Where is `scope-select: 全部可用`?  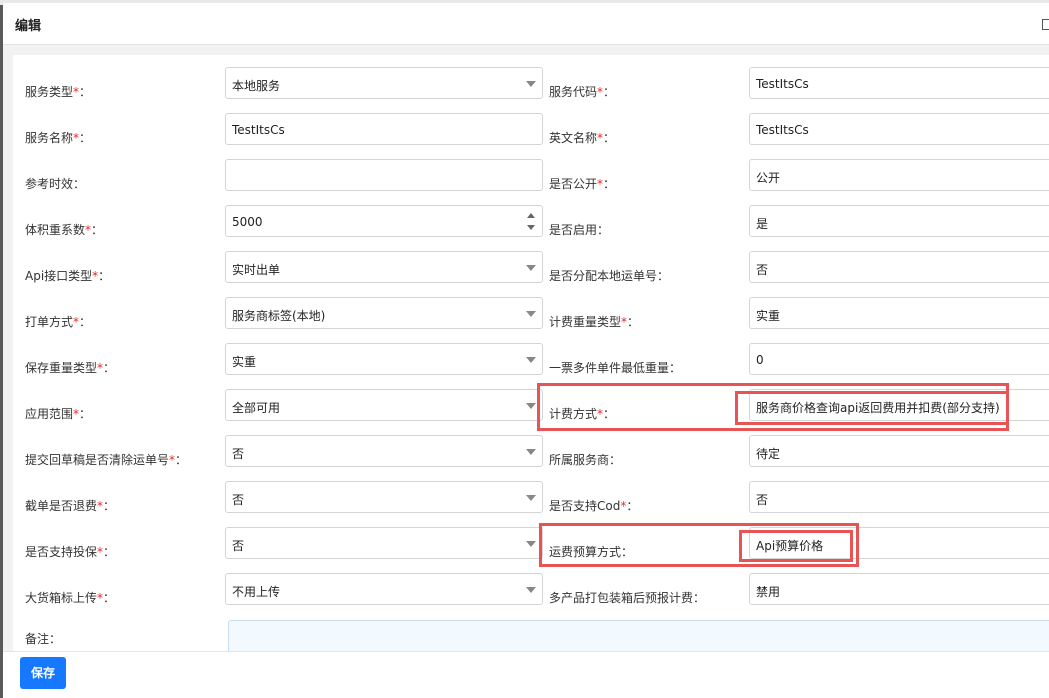 scope-select: 全部可用 is located at coordinates (384, 405).